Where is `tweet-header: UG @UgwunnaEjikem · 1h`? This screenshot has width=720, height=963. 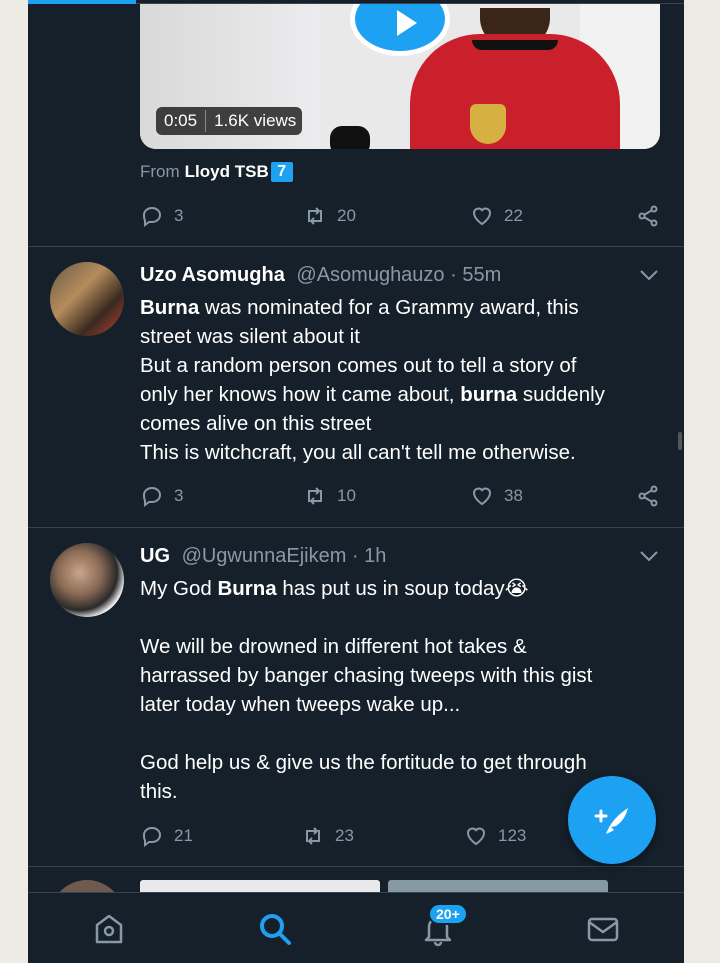
tweet-header: UG @UgwunnaEjikem · 1h is located at coordinates (263, 556).